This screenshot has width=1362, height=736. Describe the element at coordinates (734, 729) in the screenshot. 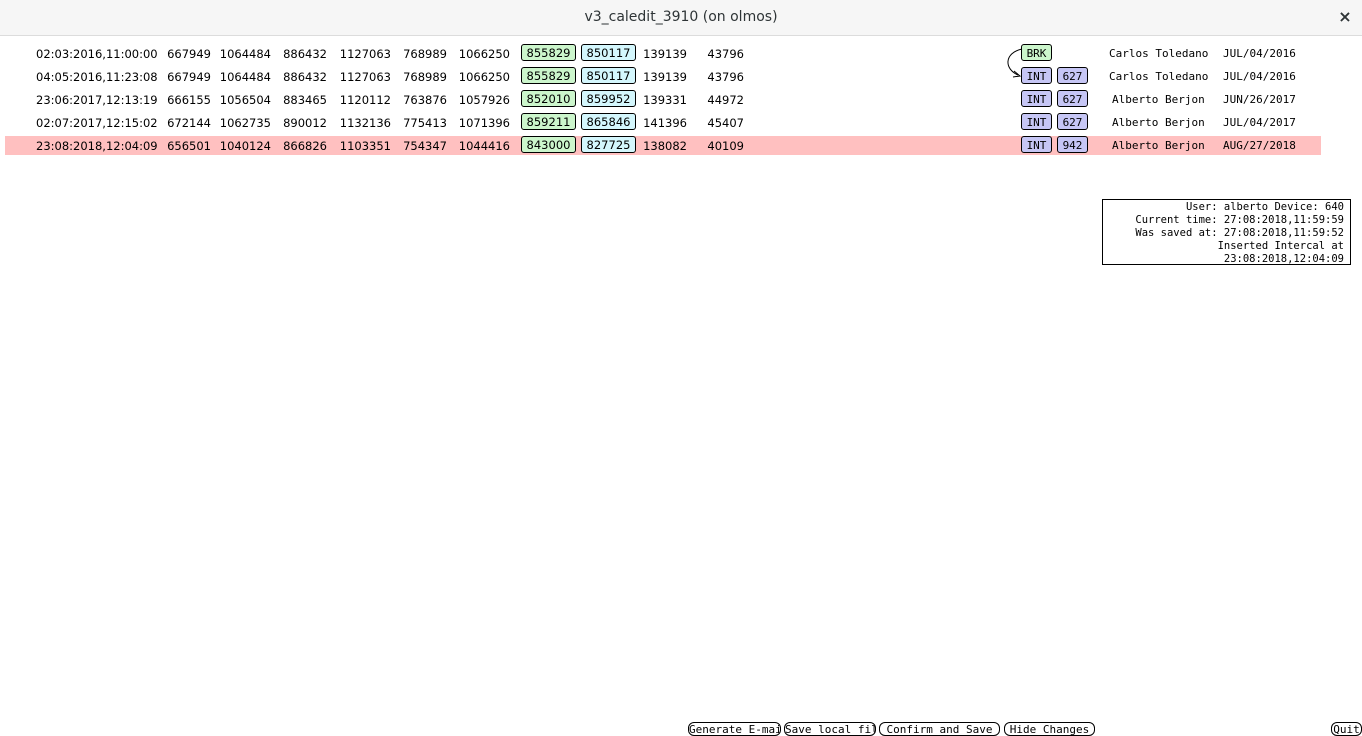

I see `generate-email-button: Generate E-mail` at that location.